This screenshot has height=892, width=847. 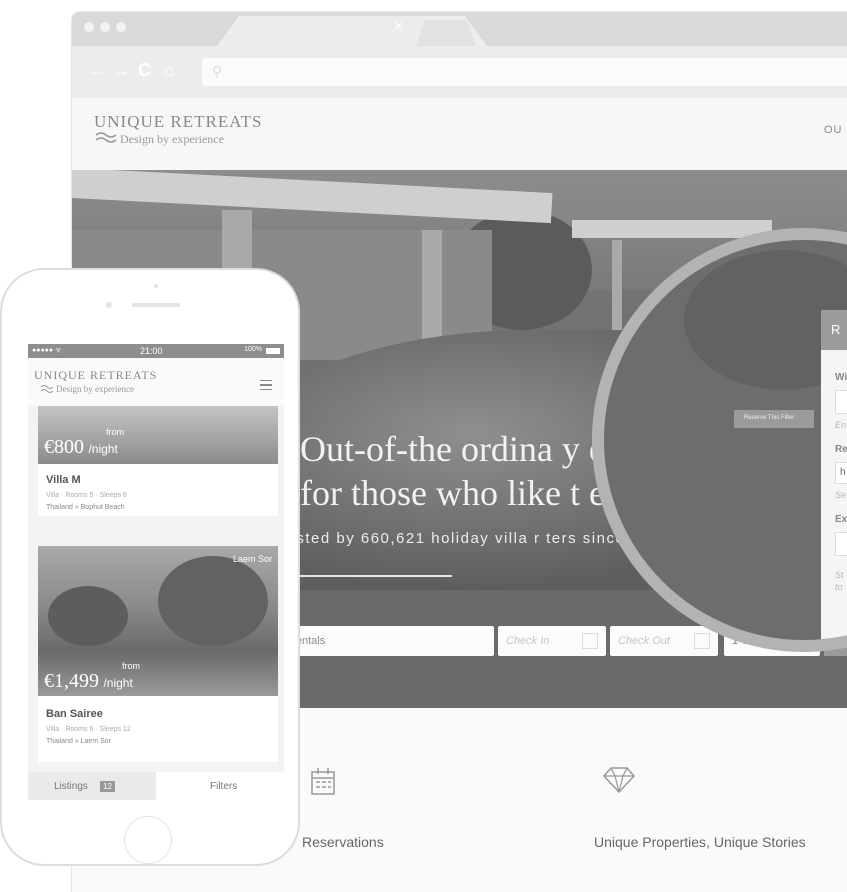 I want to click on phone-site-header: UNIQUE RETREATS Design by experience, so click(x=156, y=382).